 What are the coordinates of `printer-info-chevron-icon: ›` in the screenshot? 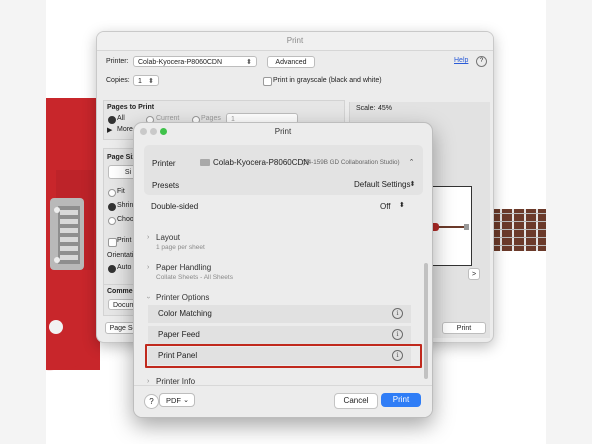 It's located at (148, 381).